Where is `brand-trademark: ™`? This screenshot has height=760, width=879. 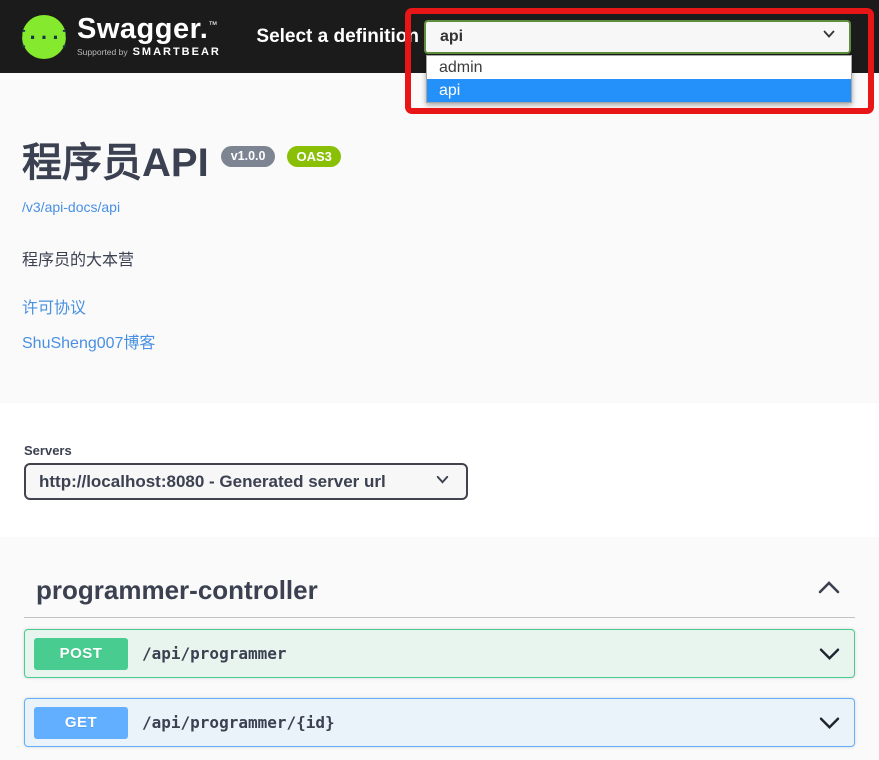
brand-trademark: ™ is located at coordinates (213, 24).